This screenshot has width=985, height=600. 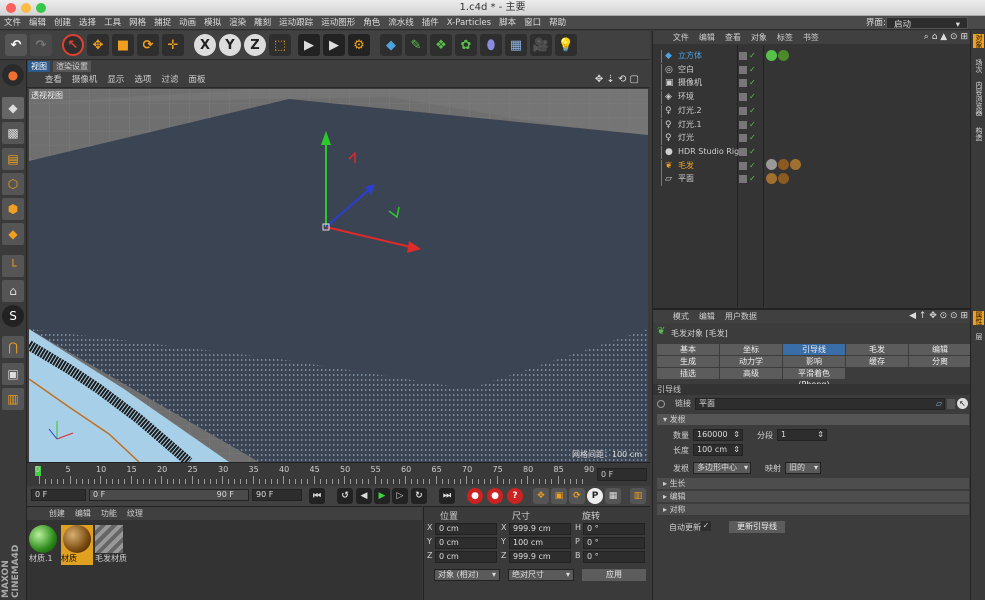 What do you see at coordinates (614, 529) in the screenshot?
I see `rotation-field: 0 °` at bounding box center [614, 529].